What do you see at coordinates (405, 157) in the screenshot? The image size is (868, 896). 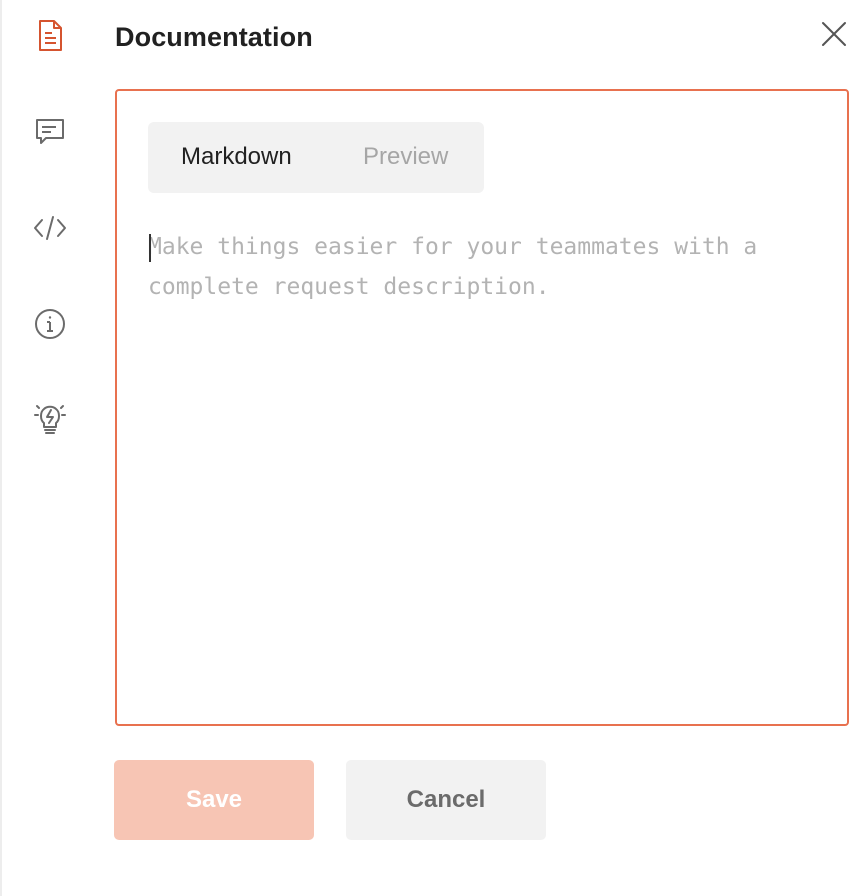 I see `tab-preview: Preview` at bounding box center [405, 157].